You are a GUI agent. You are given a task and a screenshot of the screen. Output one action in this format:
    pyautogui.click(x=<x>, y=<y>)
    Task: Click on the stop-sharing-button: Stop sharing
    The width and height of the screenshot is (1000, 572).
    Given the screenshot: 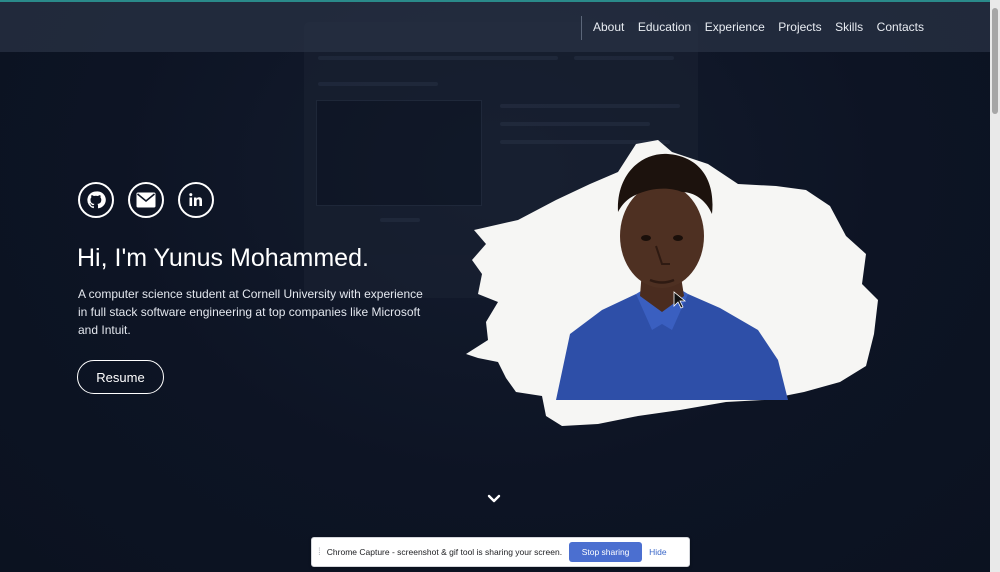 What is the action you would take?
    pyautogui.click(x=606, y=552)
    